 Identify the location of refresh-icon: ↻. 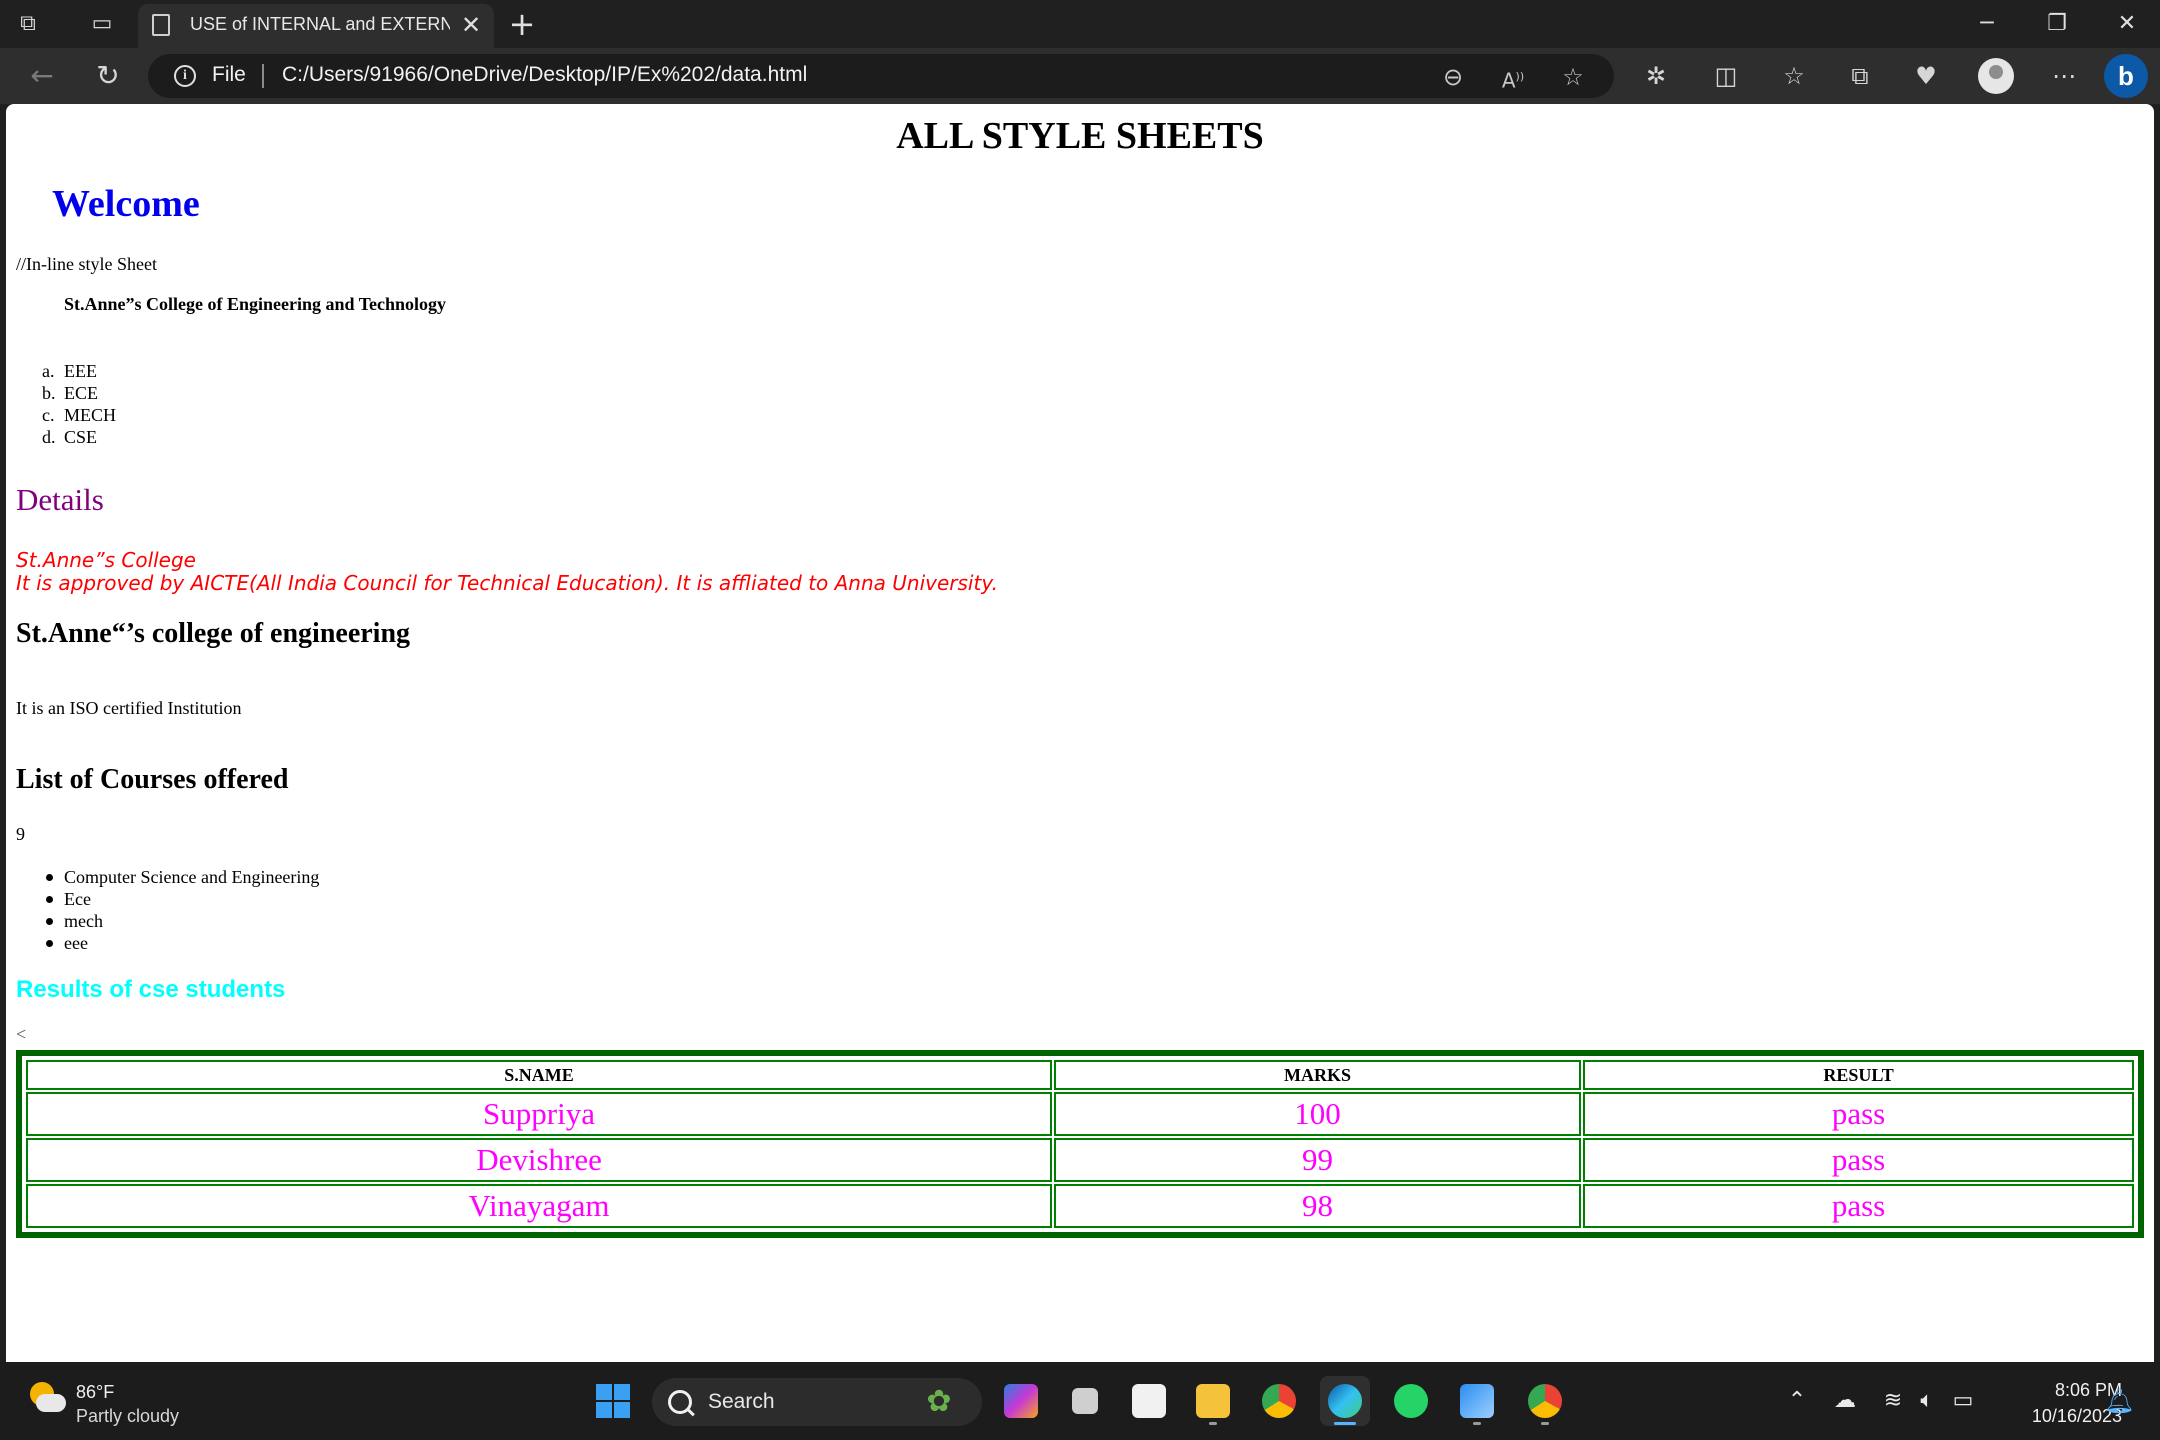
(108, 76).